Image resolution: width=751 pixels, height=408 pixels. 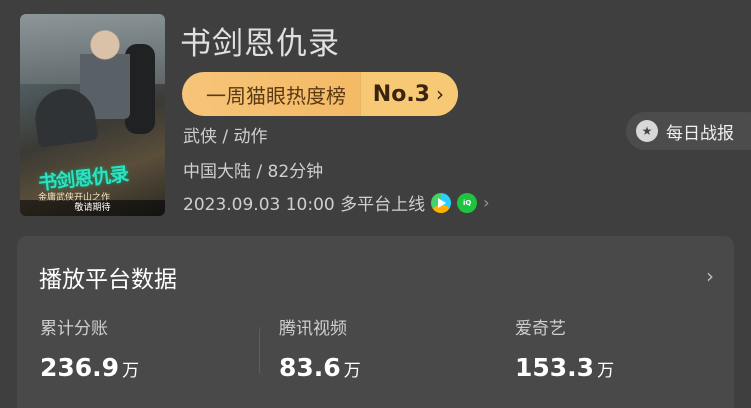 I want to click on rank-value: No.3 ›, so click(x=408, y=94).